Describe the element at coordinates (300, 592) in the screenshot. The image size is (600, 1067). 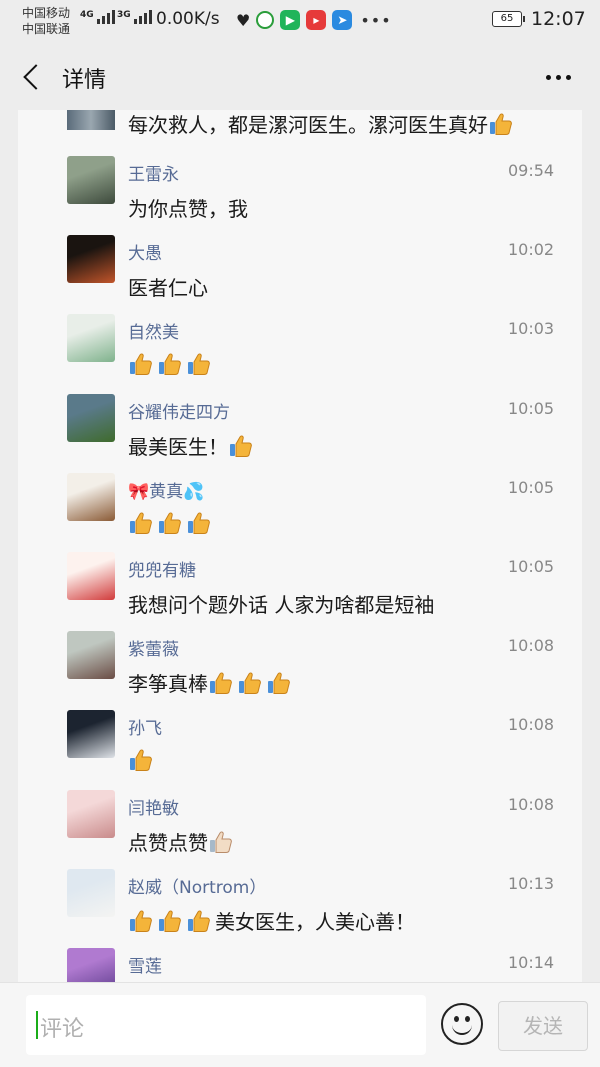
I see `comment-item: 兜兜有糖 10:05 我想问个题外话 人家为啥都是短袖` at that location.